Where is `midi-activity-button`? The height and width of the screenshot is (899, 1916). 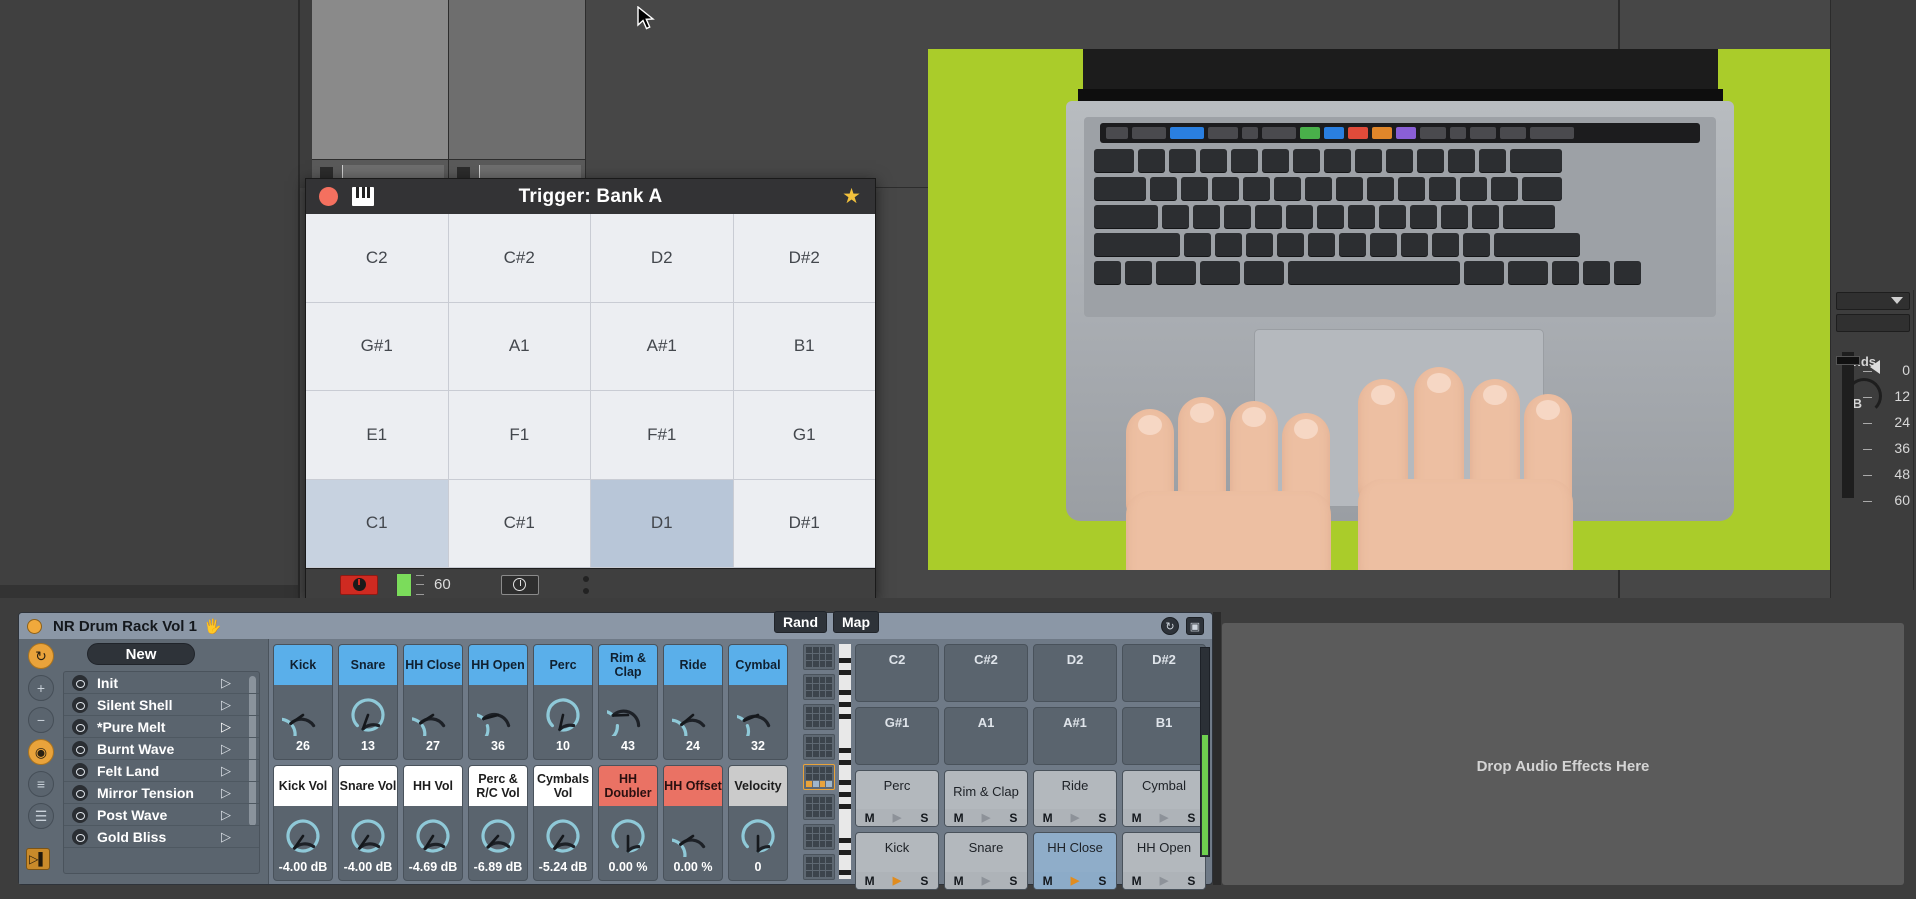
midi-activity-button is located at coordinates (359, 584).